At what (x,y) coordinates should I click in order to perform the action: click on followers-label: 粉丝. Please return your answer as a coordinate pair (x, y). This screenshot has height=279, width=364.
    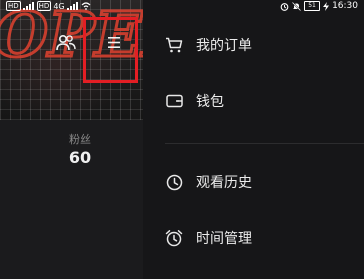
    Looking at the image, I should click on (80, 139).